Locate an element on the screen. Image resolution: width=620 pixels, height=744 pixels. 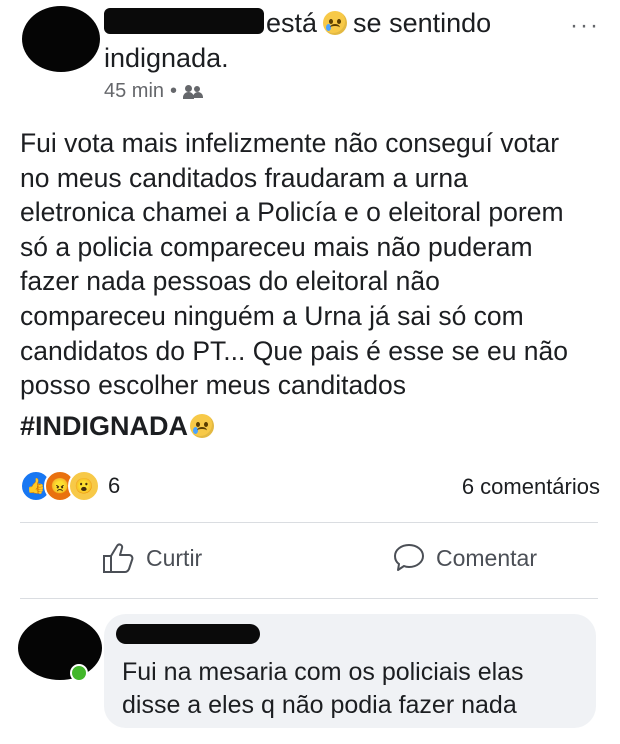
like-button-label: Curtir is located at coordinates (174, 557).